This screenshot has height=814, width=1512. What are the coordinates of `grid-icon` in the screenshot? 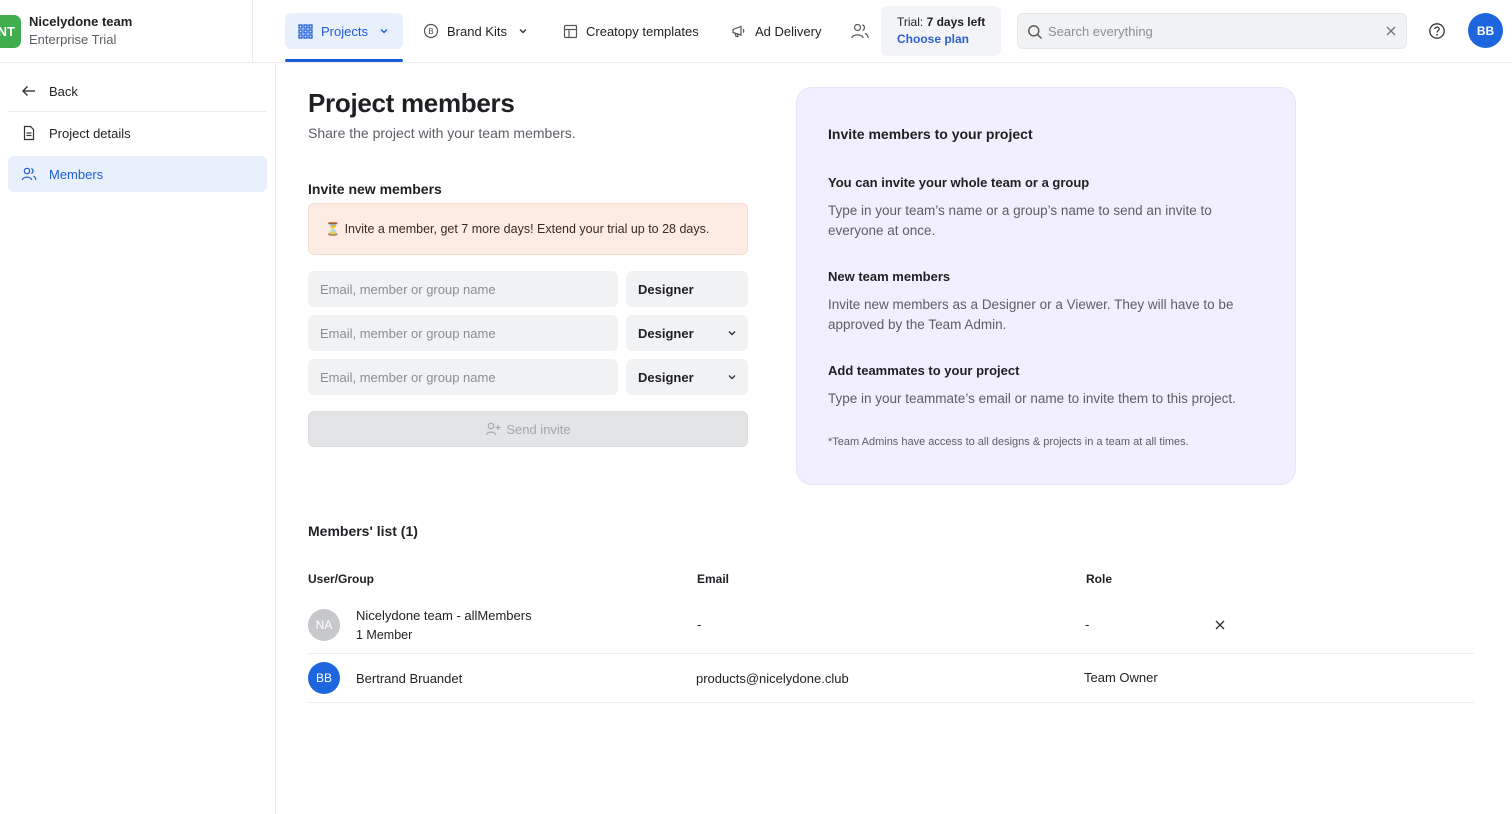 It's located at (305, 31).